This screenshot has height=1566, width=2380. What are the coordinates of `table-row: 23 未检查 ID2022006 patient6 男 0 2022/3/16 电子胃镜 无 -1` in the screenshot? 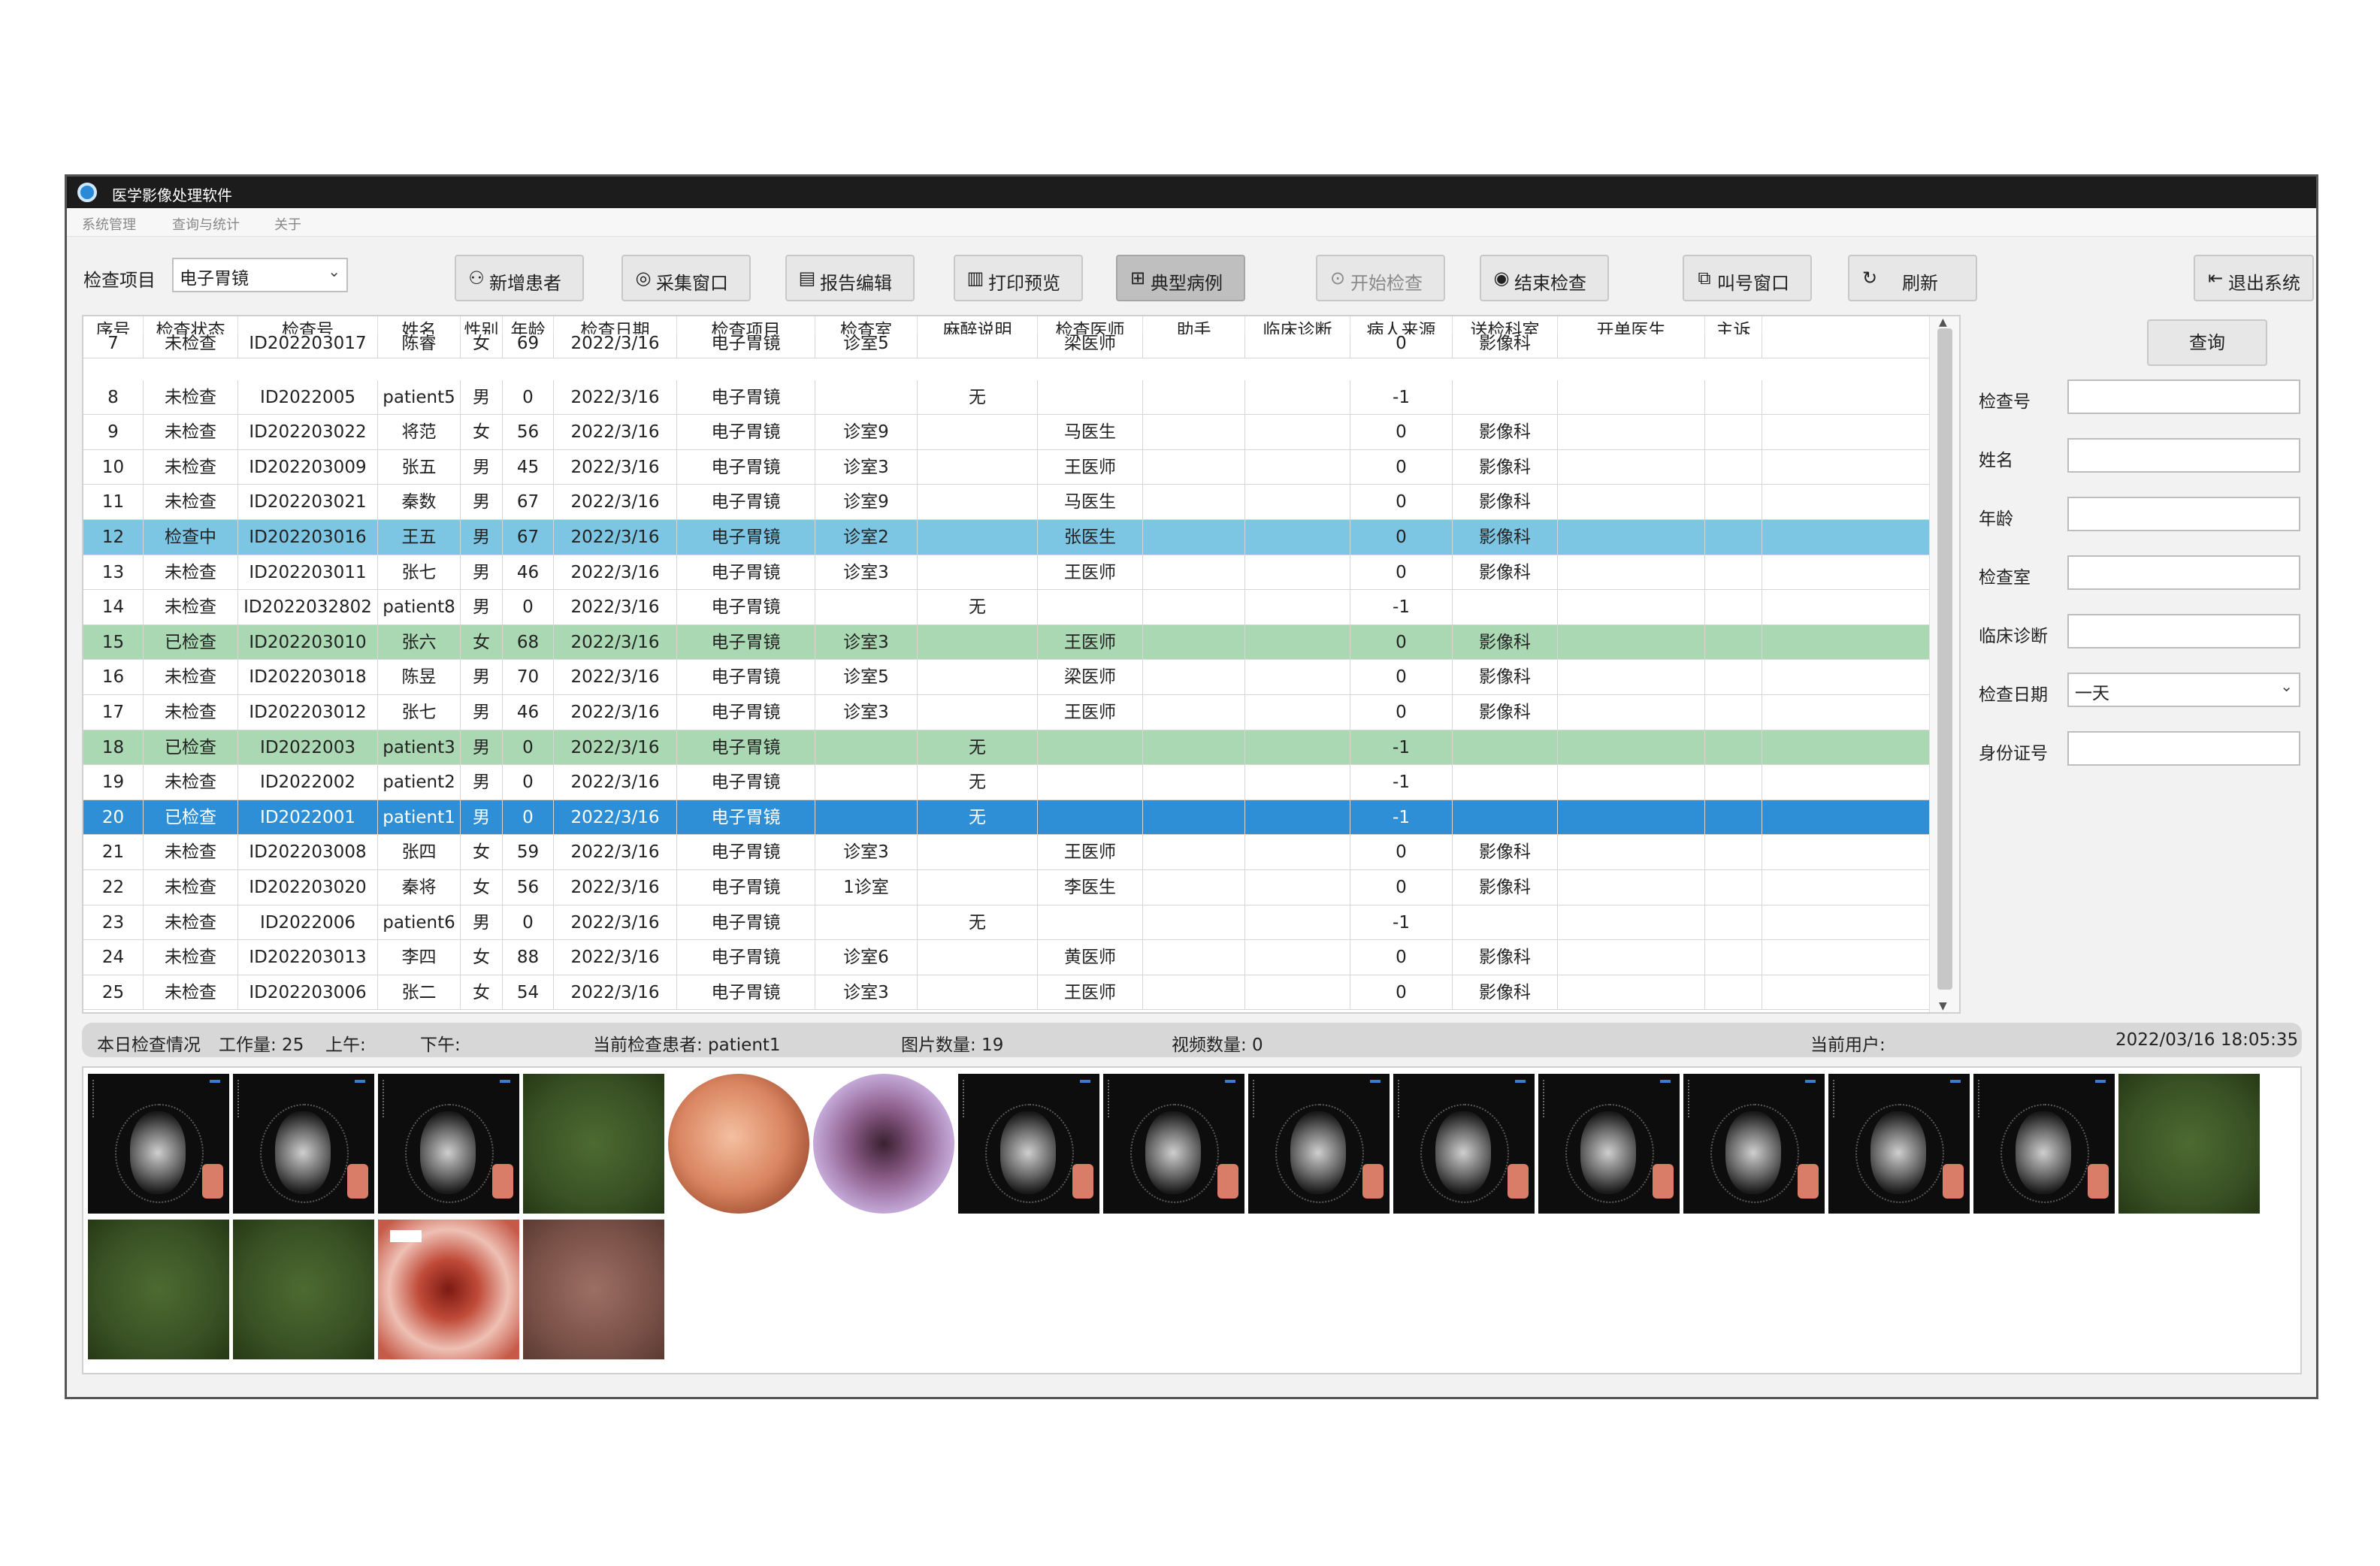 It's located at (1007, 923).